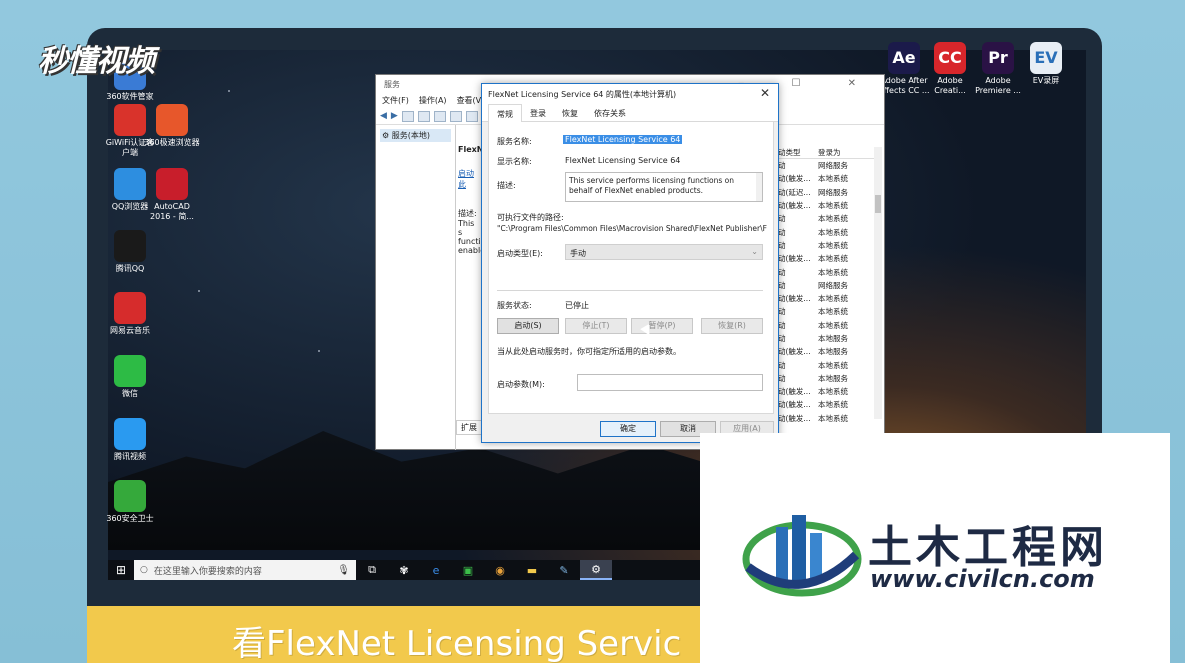  Describe the element at coordinates (130, 434) in the screenshot. I see `play-icon` at that location.